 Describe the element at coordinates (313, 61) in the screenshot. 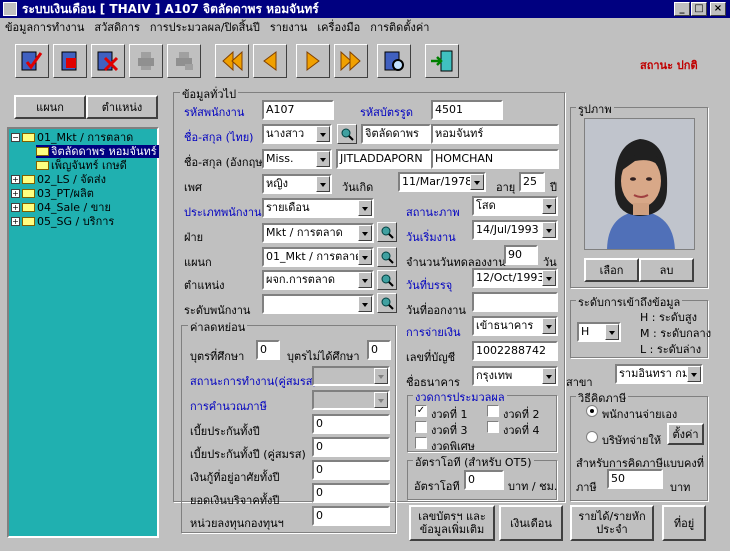

I see `toolbar-next-button` at that location.